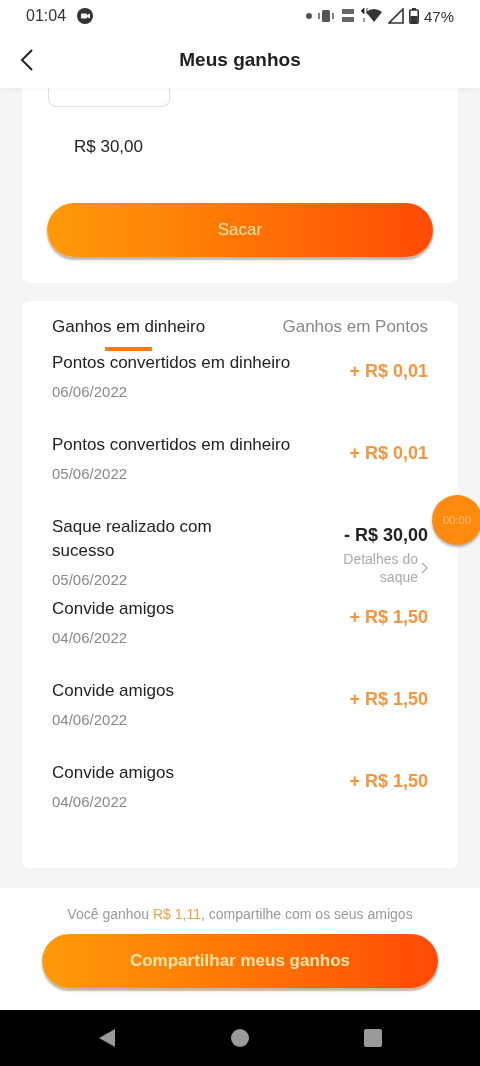 Image resolution: width=480 pixels, height=1066 pixels. Describe the element at coordinates (129, 334) in the screenshot. I see `tab: Ganhos em dinheiro` at that location.